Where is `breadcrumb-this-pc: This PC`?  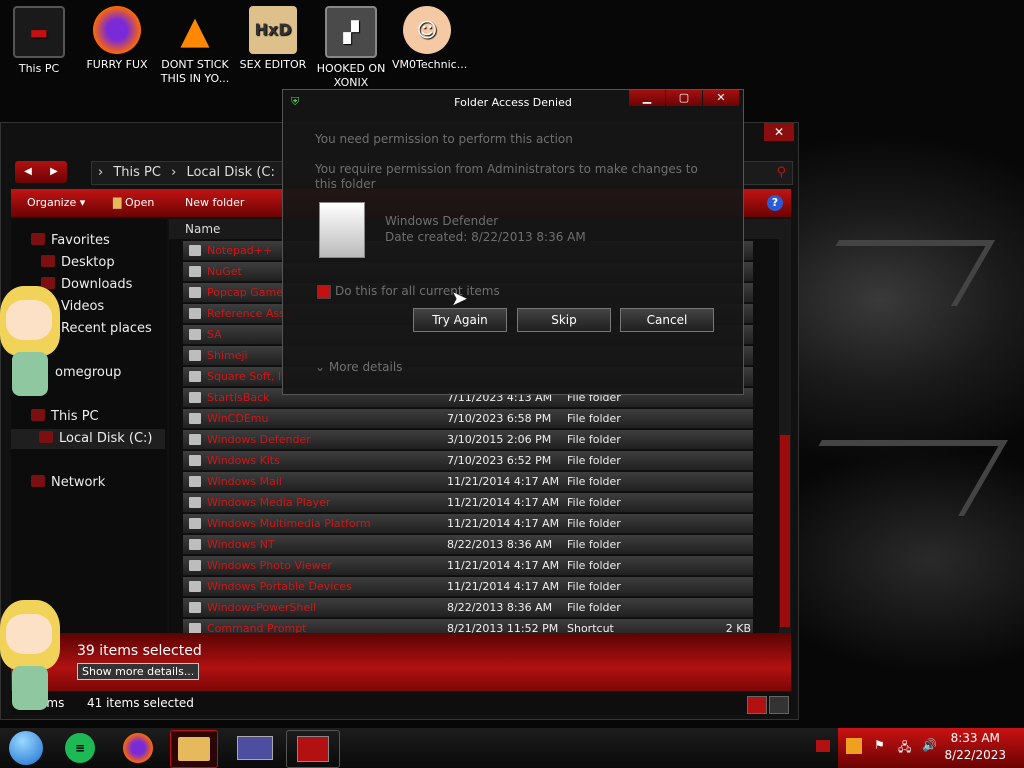 breadcrumb-this-pc: This PC is located at coordinates (137, 172).